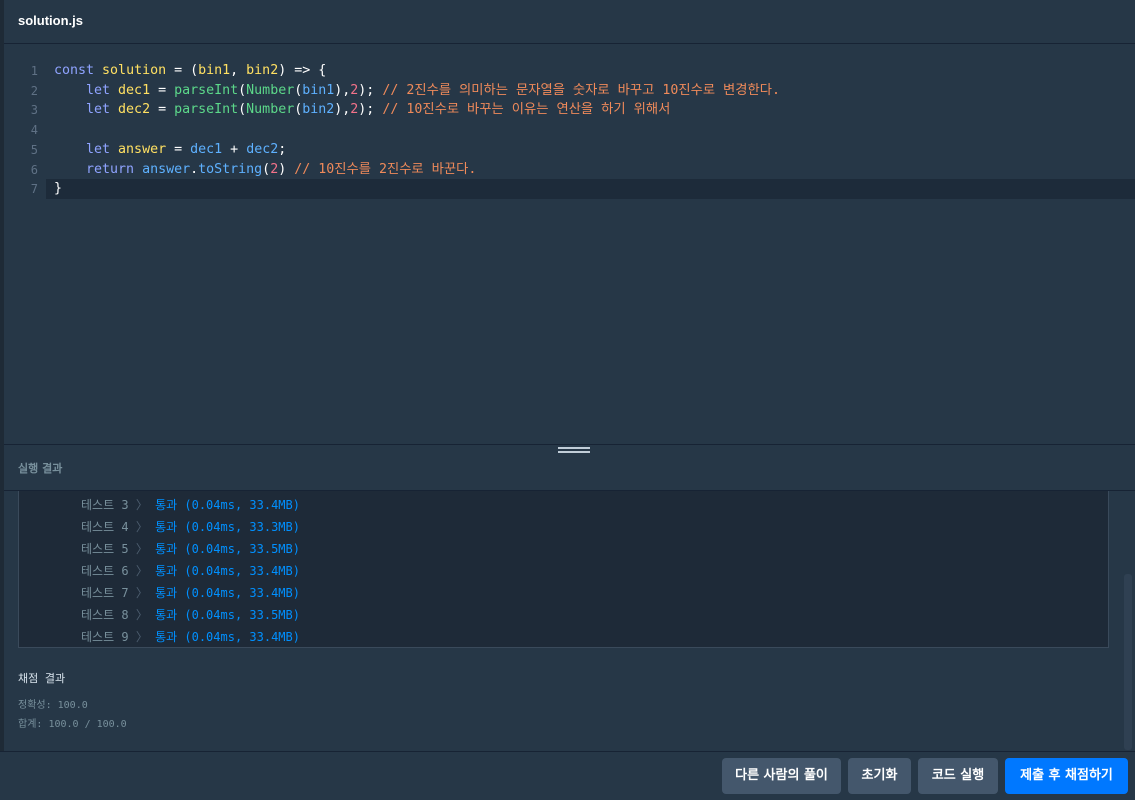  What do you see at coordinates (958, 776) in the screenshot?
I see `run-code-button: 코드 실행` at bounding box center [958, 776].